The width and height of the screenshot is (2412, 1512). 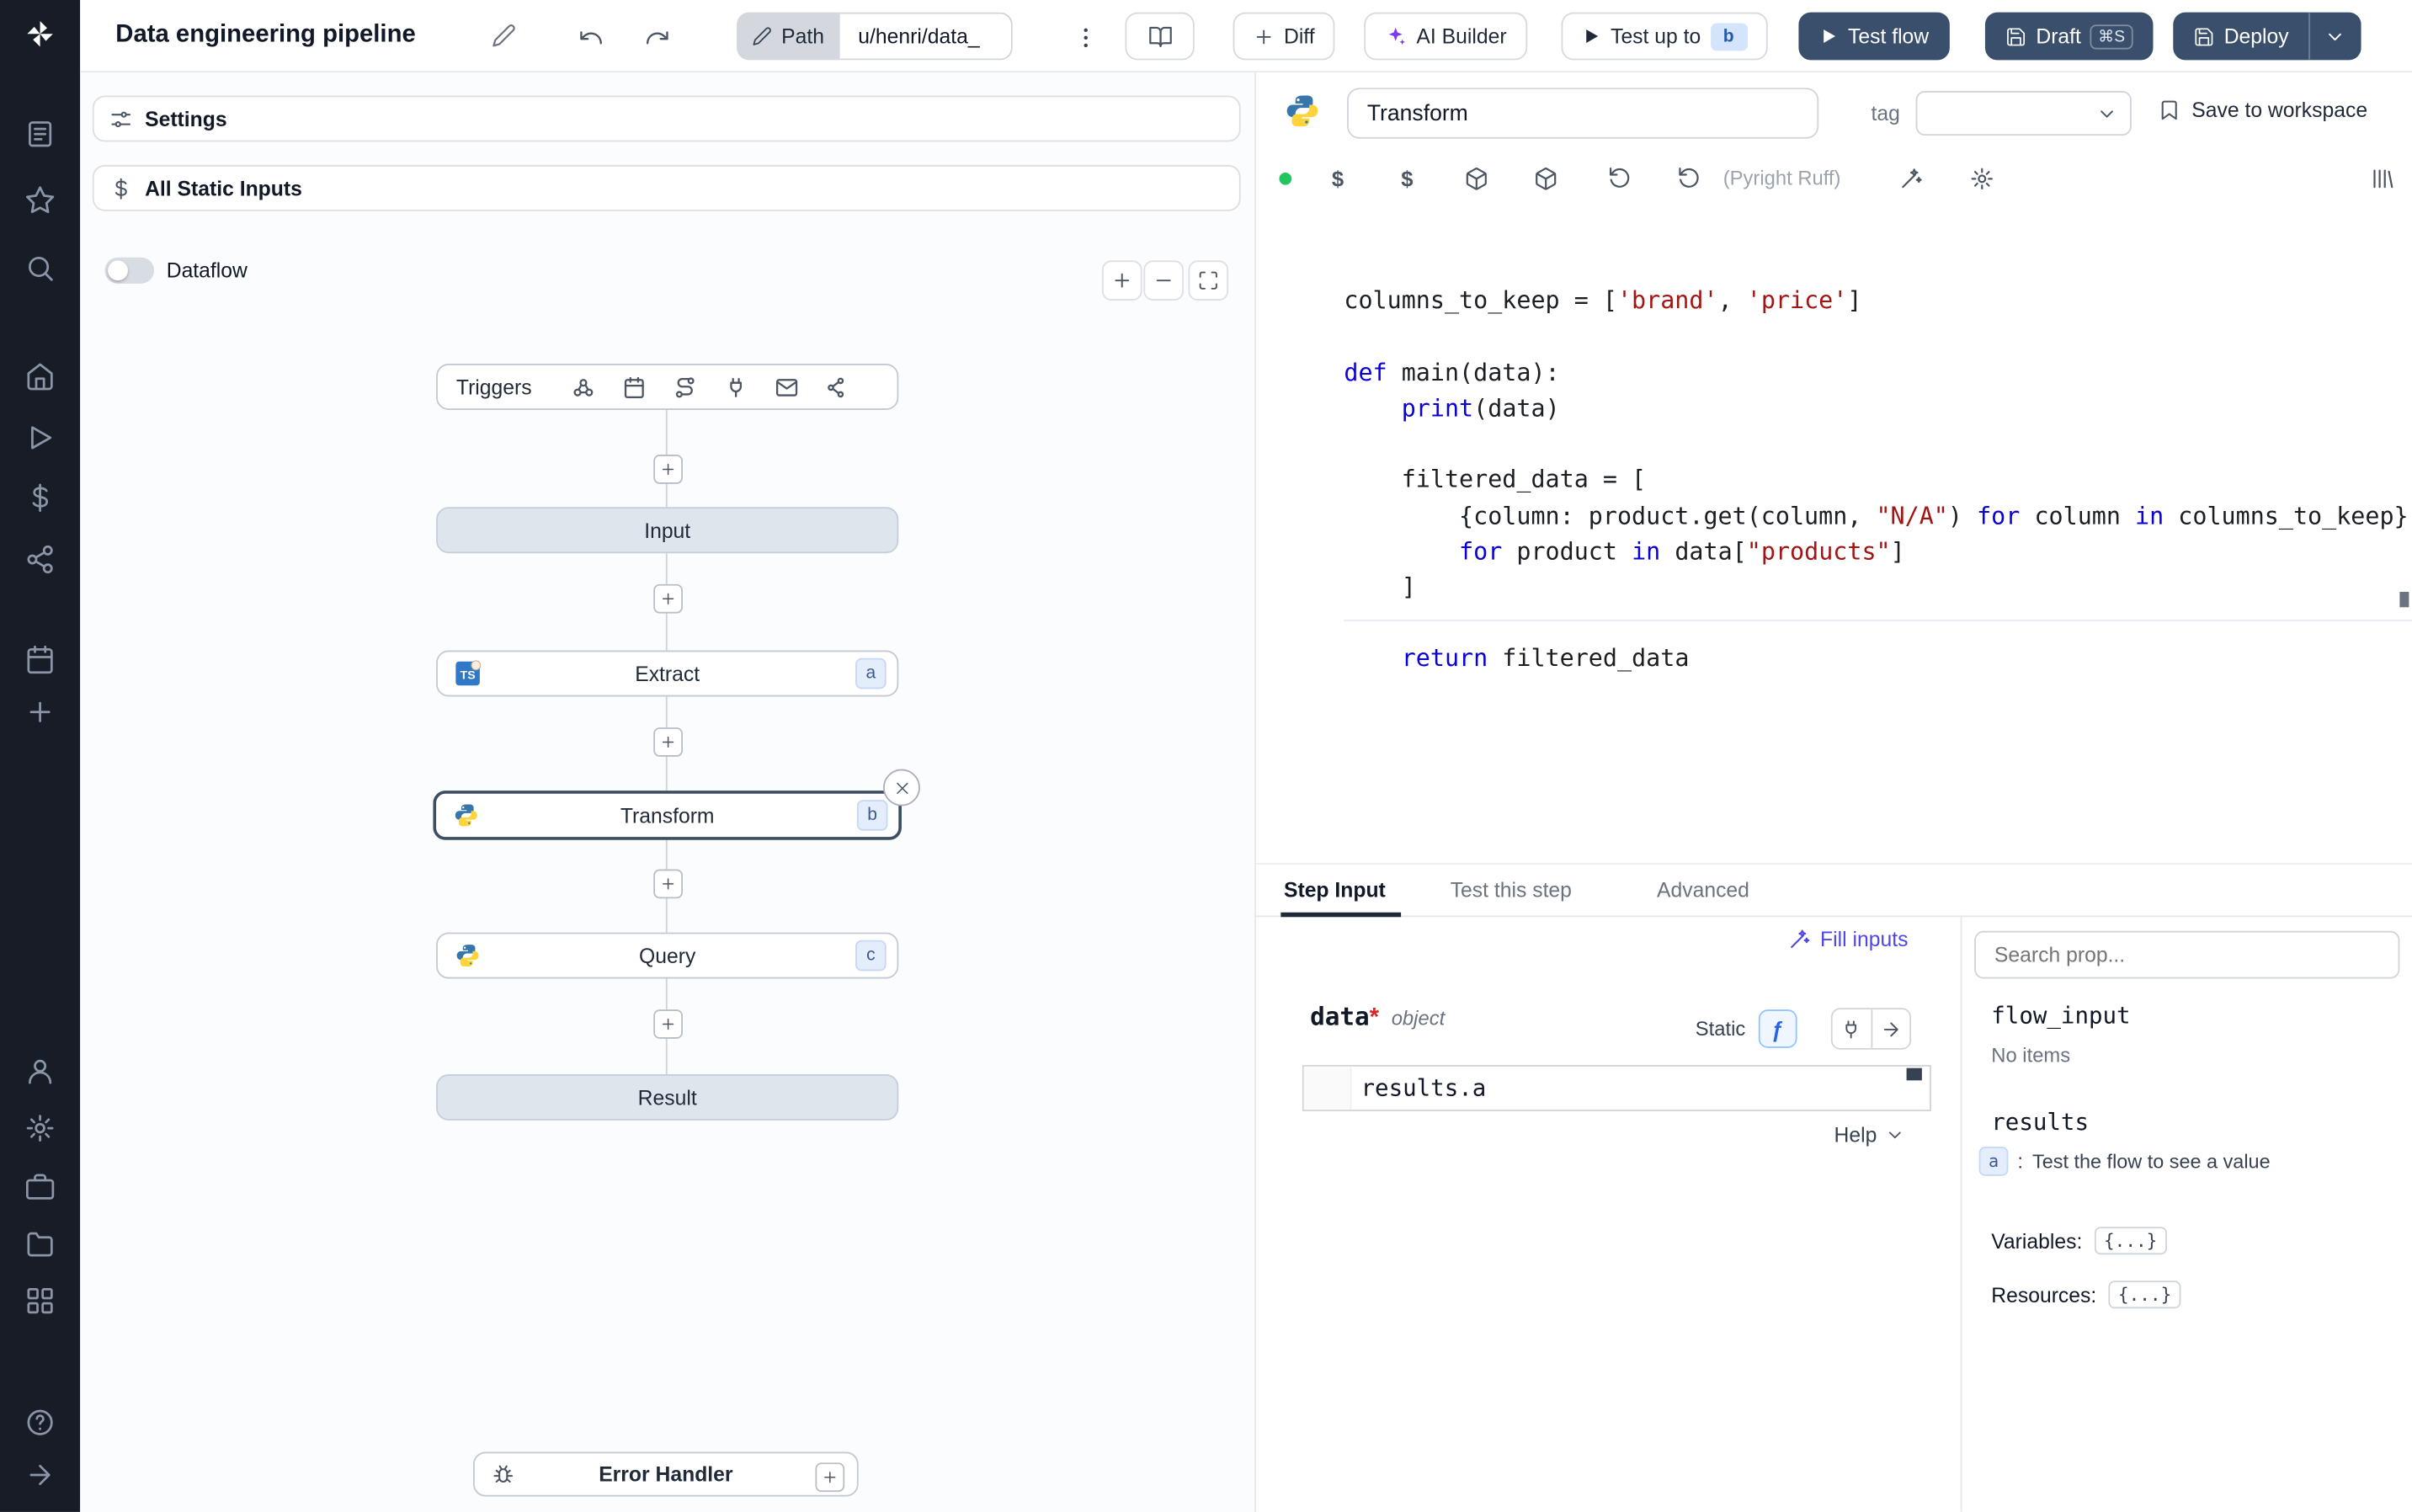 I want to click on code-line: ], so click(x=1380, y=587).